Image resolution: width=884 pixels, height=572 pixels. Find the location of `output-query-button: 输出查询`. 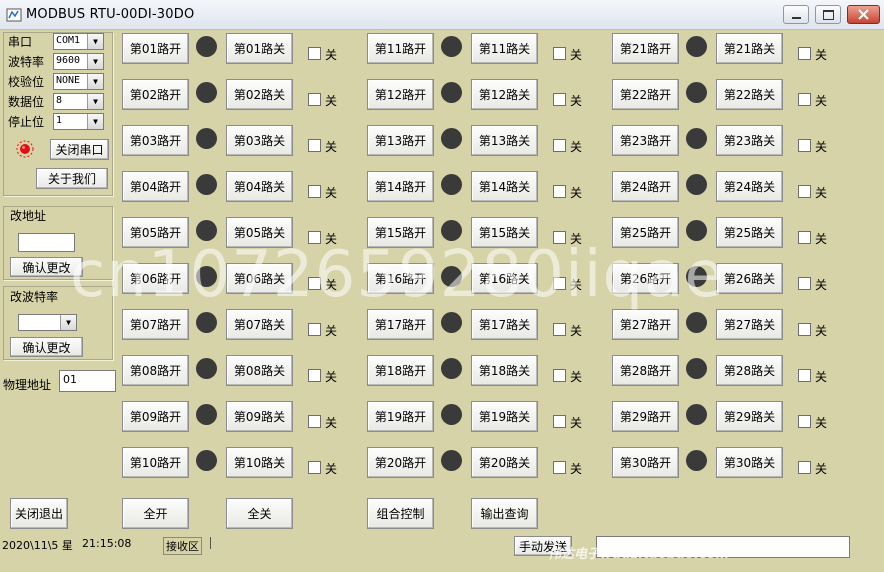

output-query-button: 输出查询 is located at coordinates (504, 513).